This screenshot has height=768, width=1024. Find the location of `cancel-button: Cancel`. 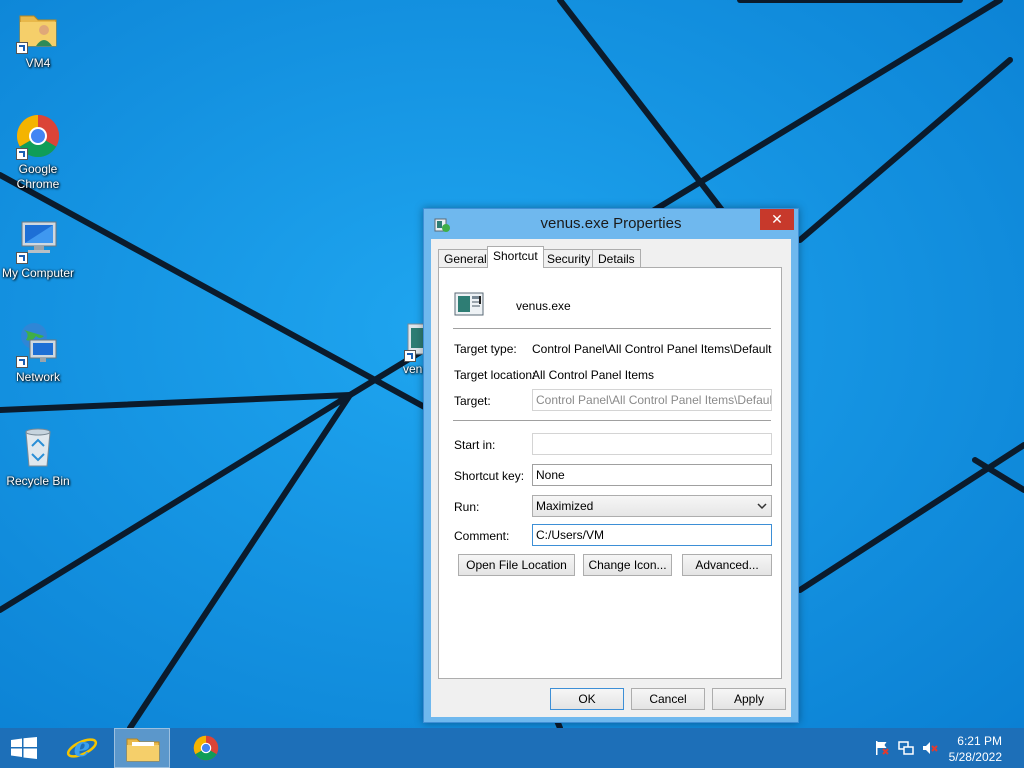

cancel-button: Cancel is located at coordinates (668, 699).